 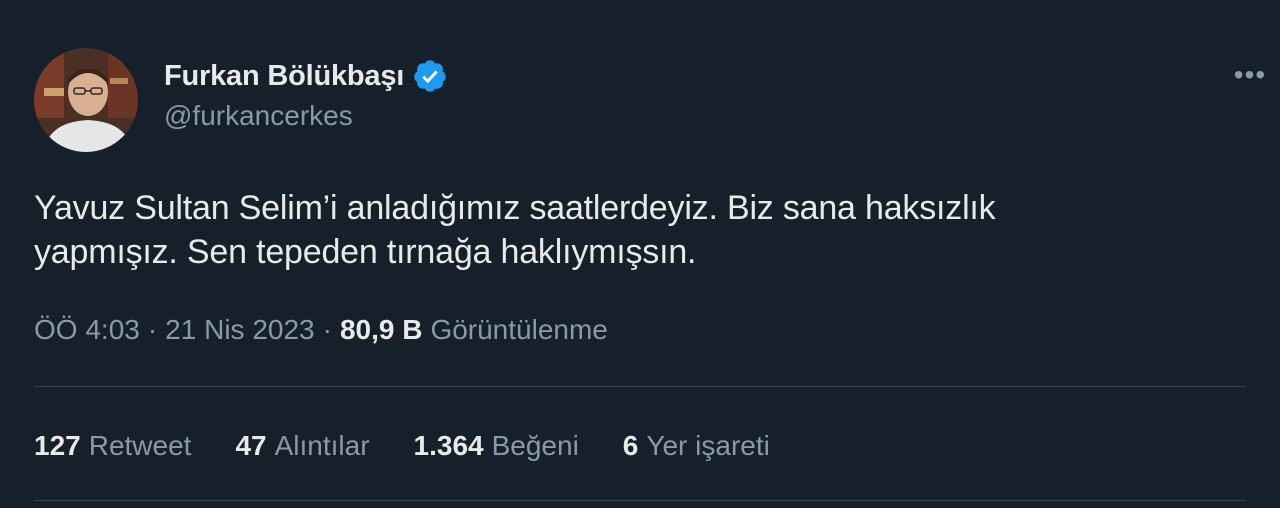 I want to click on verified-badge-icon, so click(x=430, y=76).